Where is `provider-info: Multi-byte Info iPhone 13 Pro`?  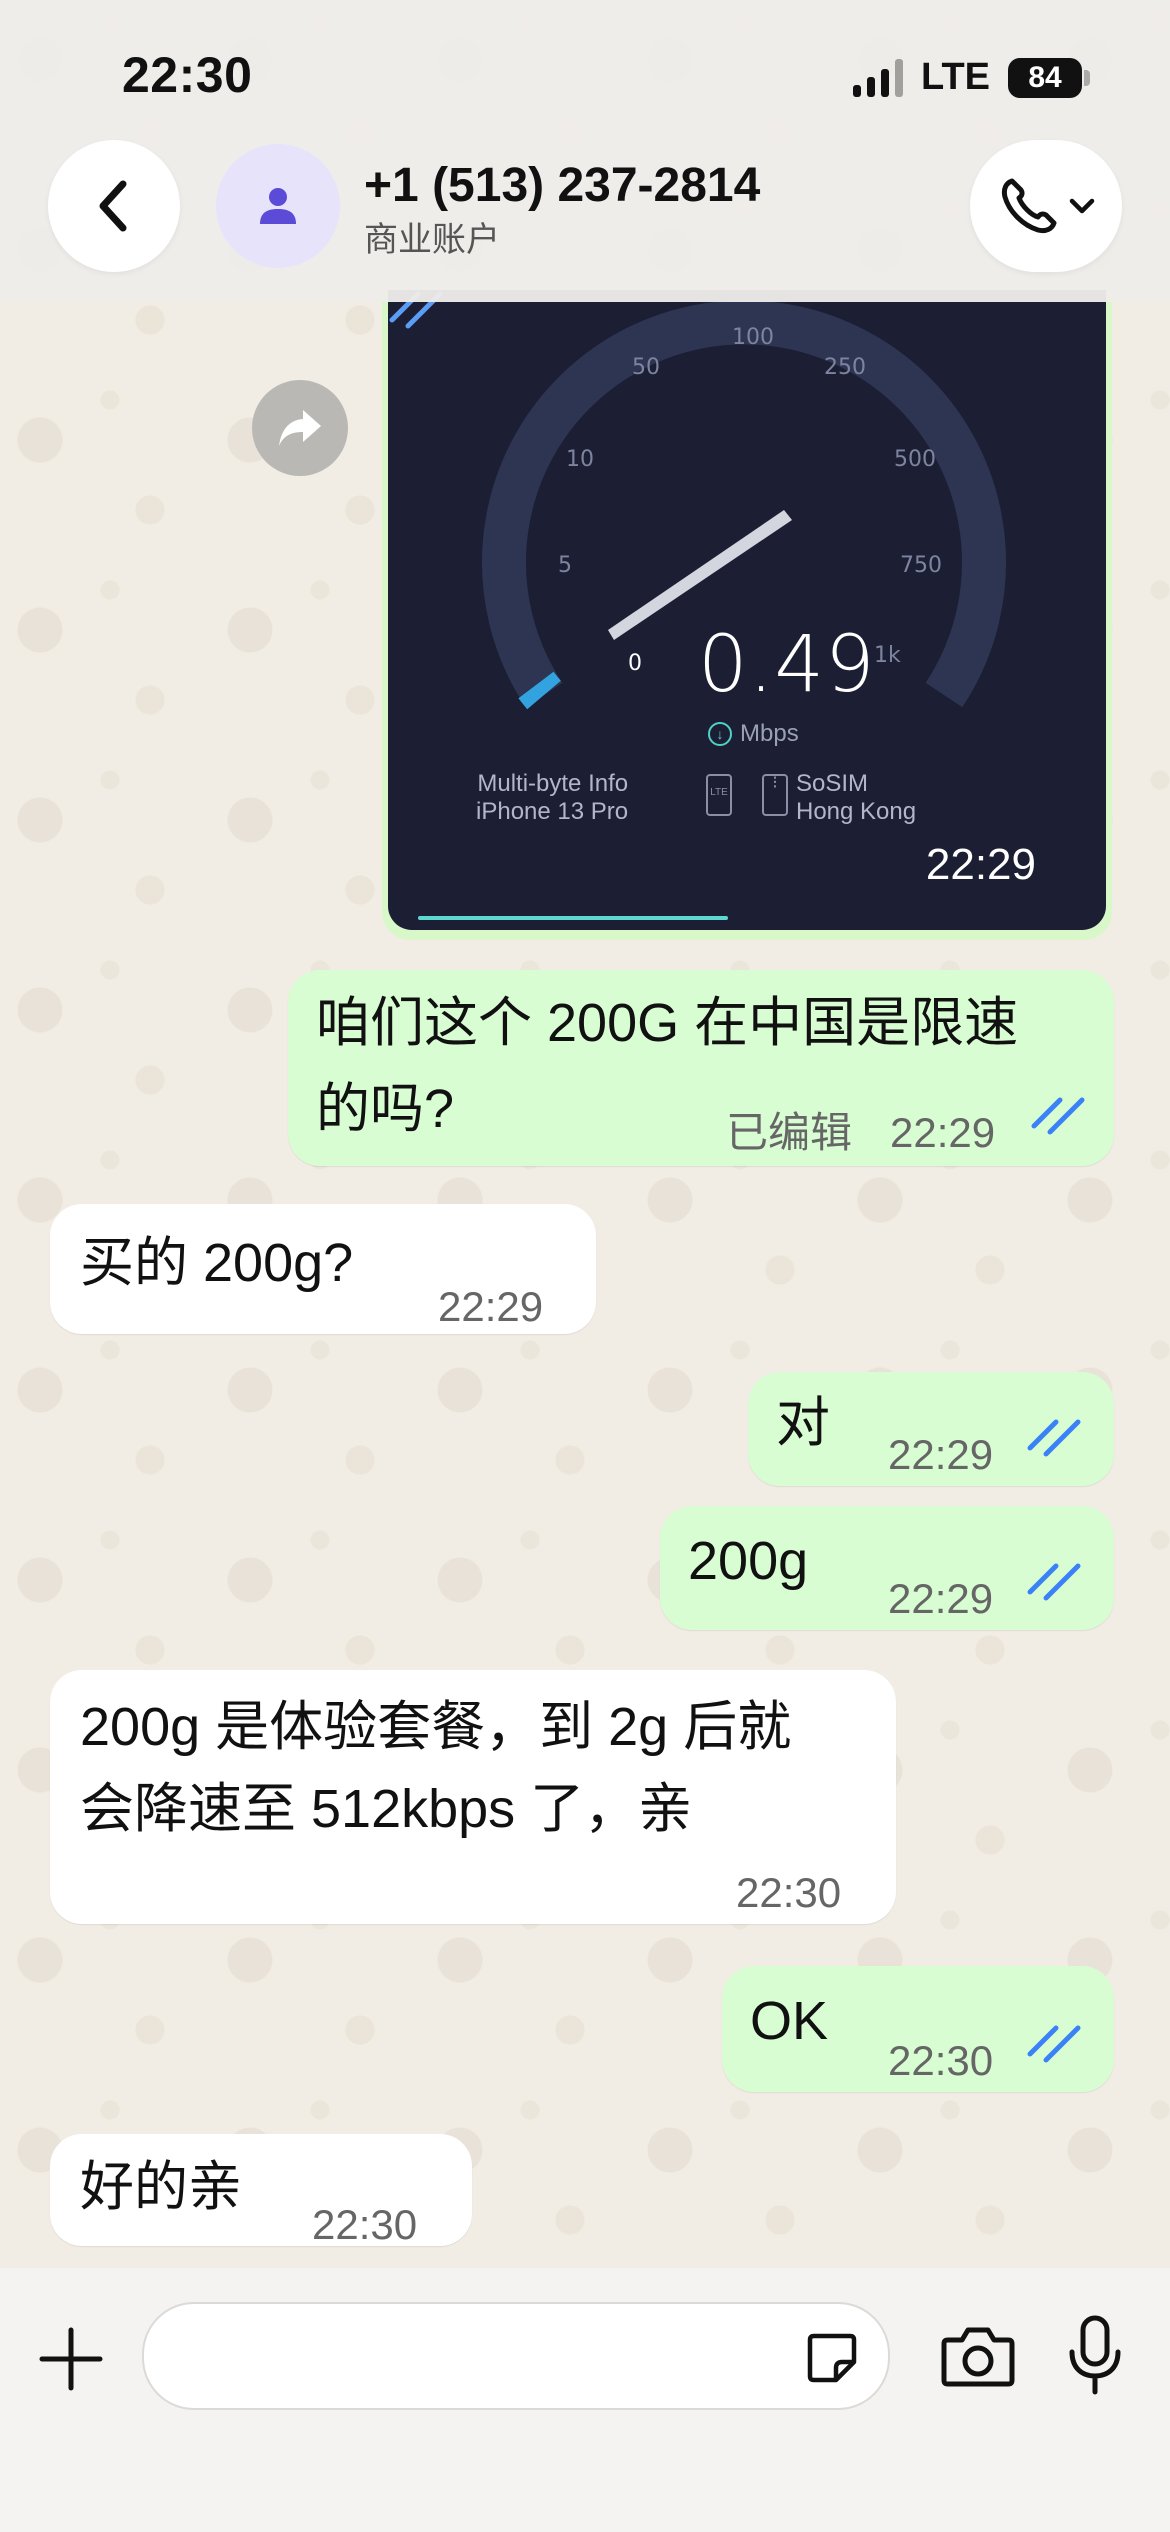 provider-info: Multi-byte Info iPhone 13 Pro is located at coordinates (552, 798).